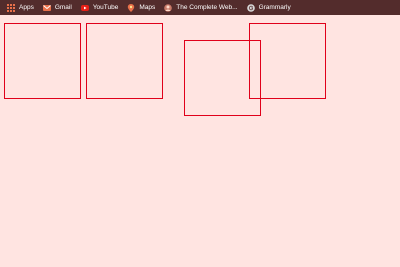  Describe the element at coordinates (131, 7) in the screenshot. I see `maps-pin-icon` at that location.